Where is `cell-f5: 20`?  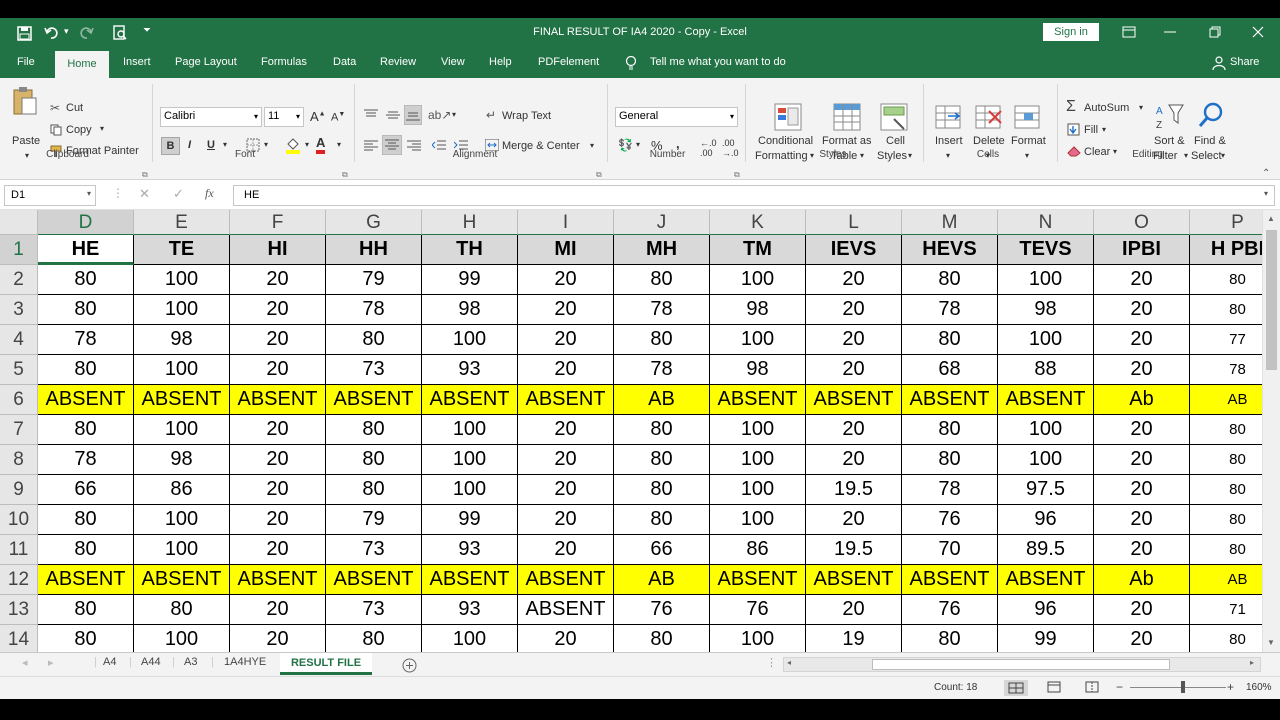
cell-f5: 20 is located at coordinates (278, 370).